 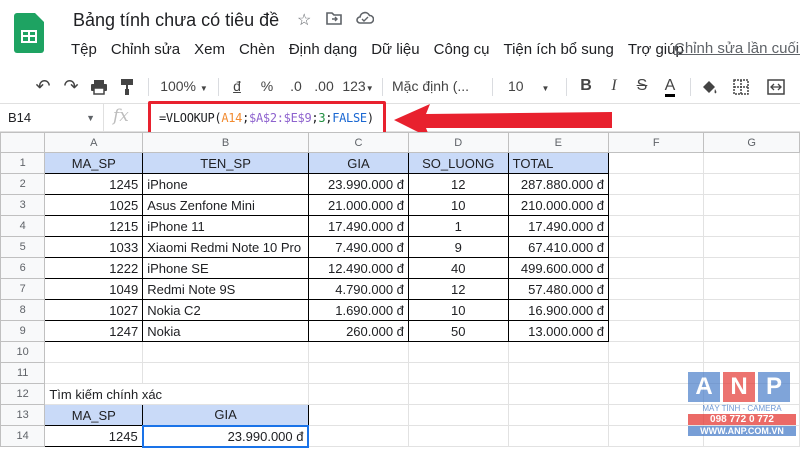 I want to click on lookup-result-cell: 23.990.000 đ, so click(x=225, y=436).